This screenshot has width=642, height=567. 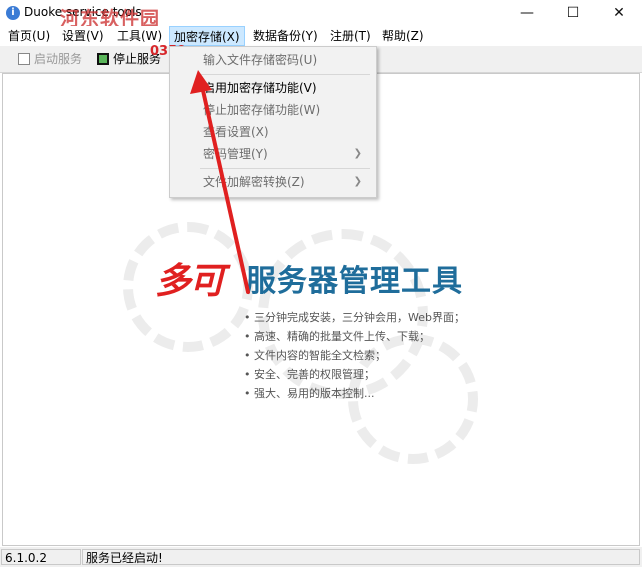 I want to click on feature-item: • 高速、精确的批量文件上传、下载；, so click(x=337, y=336).